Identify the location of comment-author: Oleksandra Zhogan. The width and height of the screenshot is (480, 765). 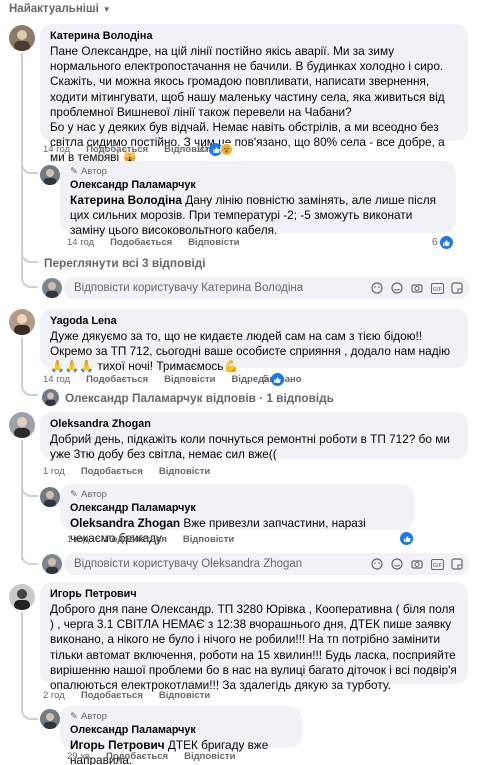
(254, 424).